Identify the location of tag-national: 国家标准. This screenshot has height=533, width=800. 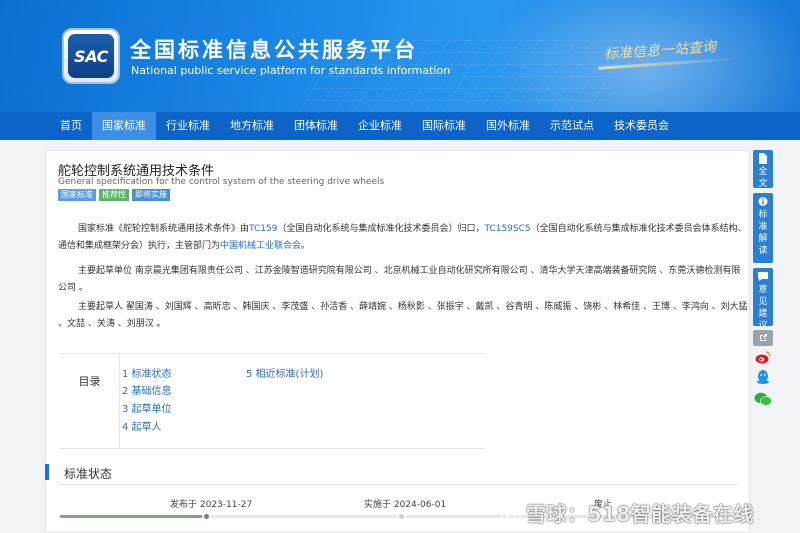
(77, 195).